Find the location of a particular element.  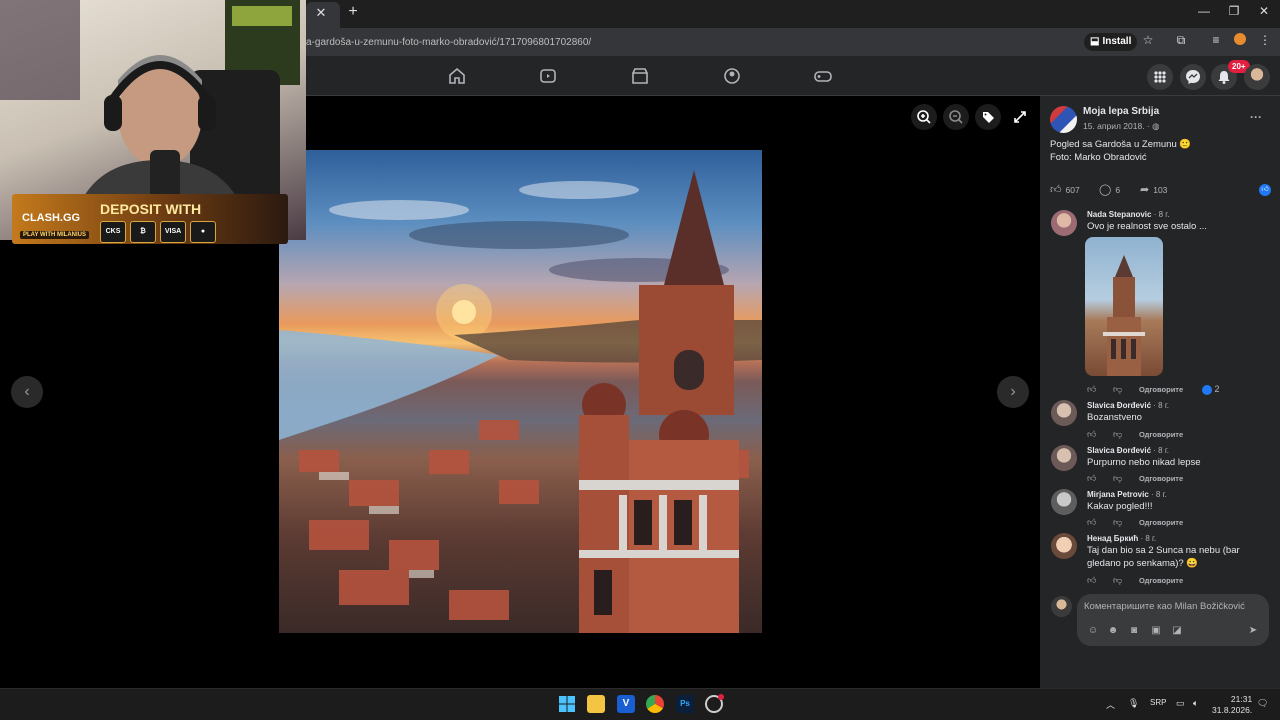

bookmark-star-icon: ☆ is located at coordinates (1148, 40).